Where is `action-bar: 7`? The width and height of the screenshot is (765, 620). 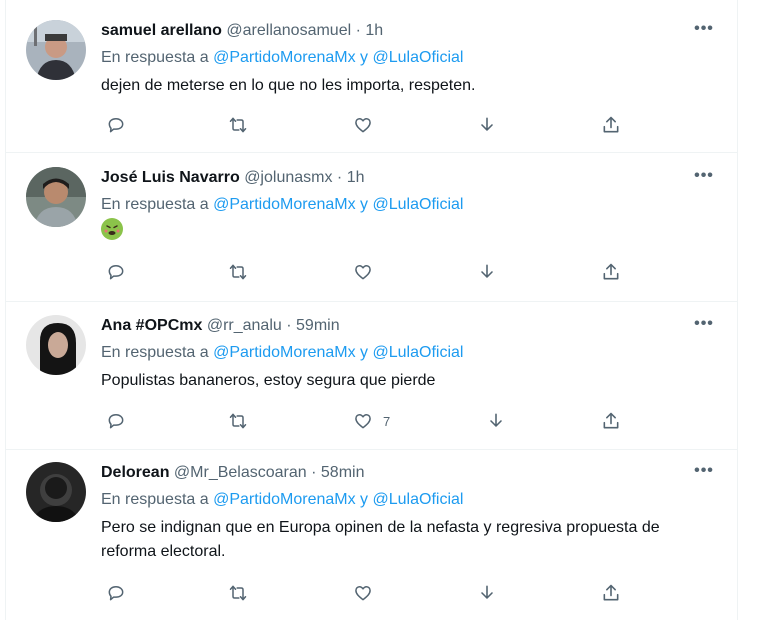
action-bar: 7 is located at coordinates (361, 421).